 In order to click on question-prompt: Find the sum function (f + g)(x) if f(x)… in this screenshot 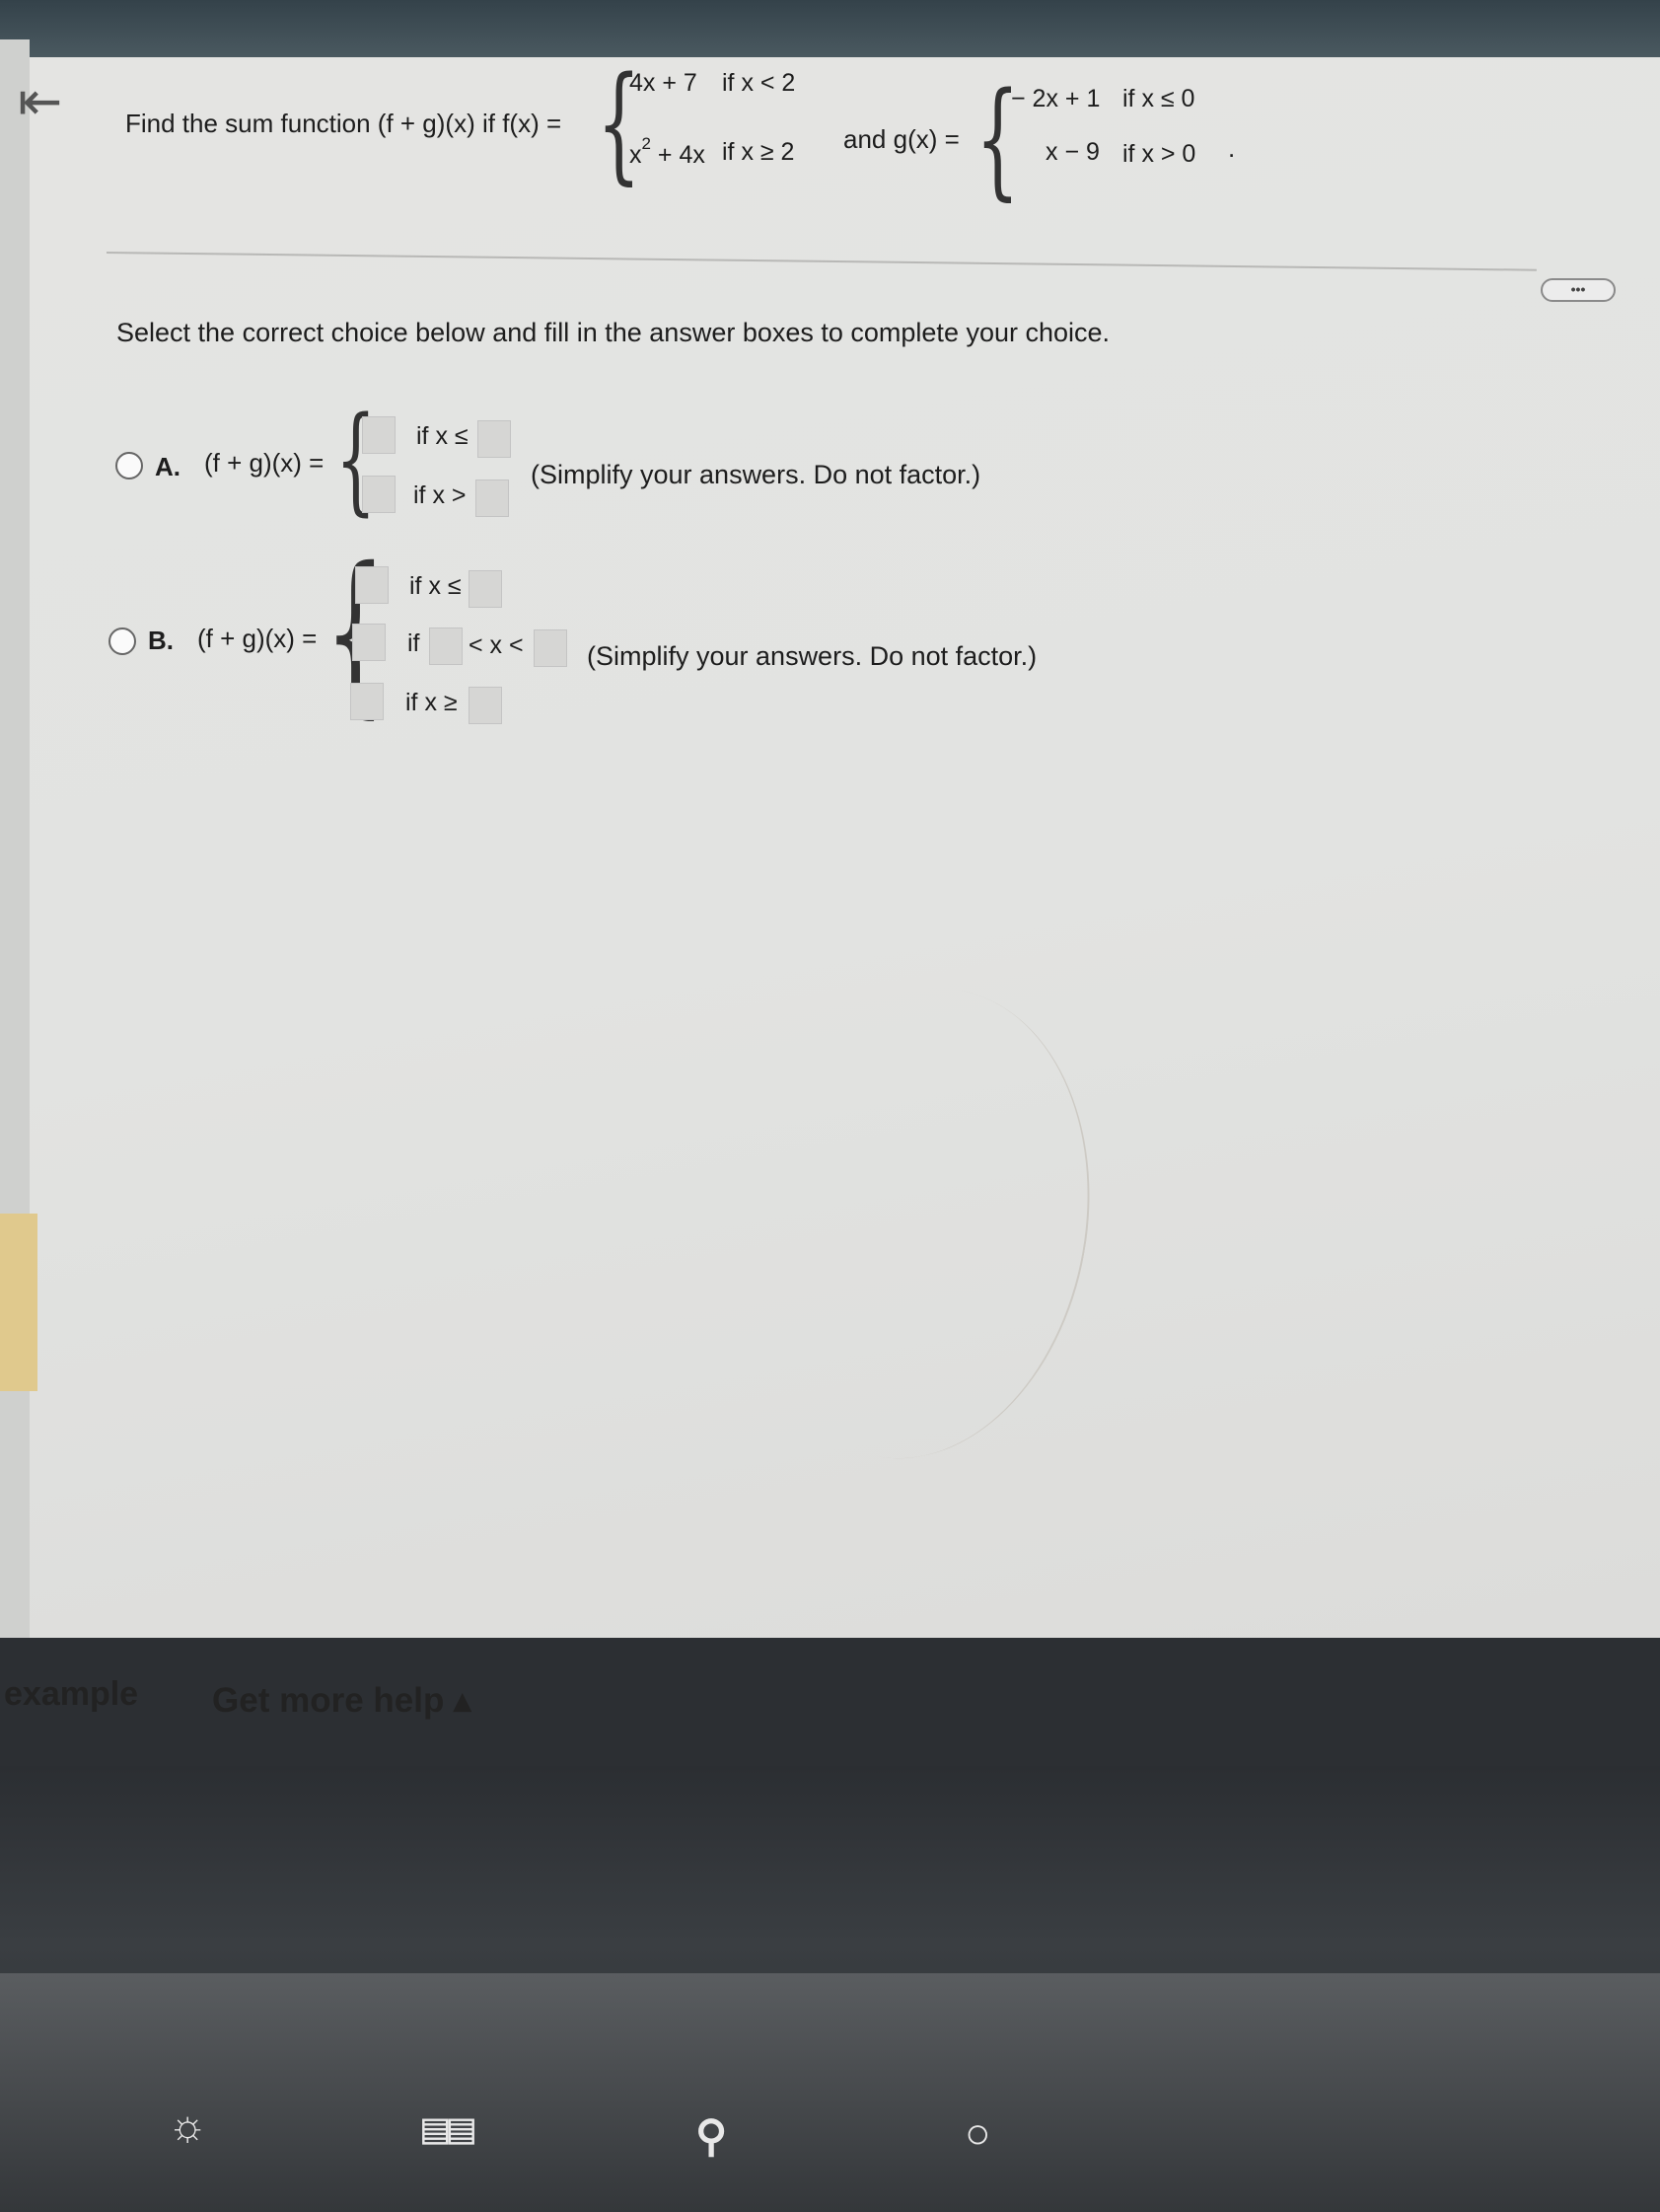, I will do `click(805, 139)`.